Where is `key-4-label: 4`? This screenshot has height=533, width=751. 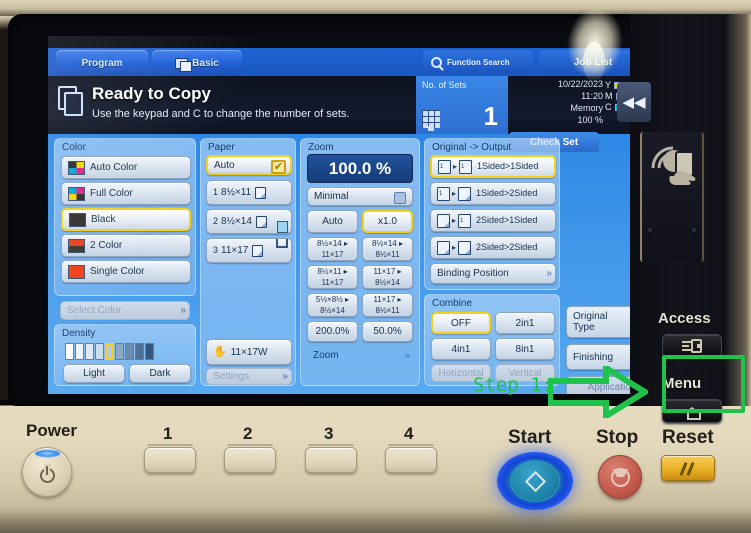 key-4-label: 4 is located at coordinates (409, 433).